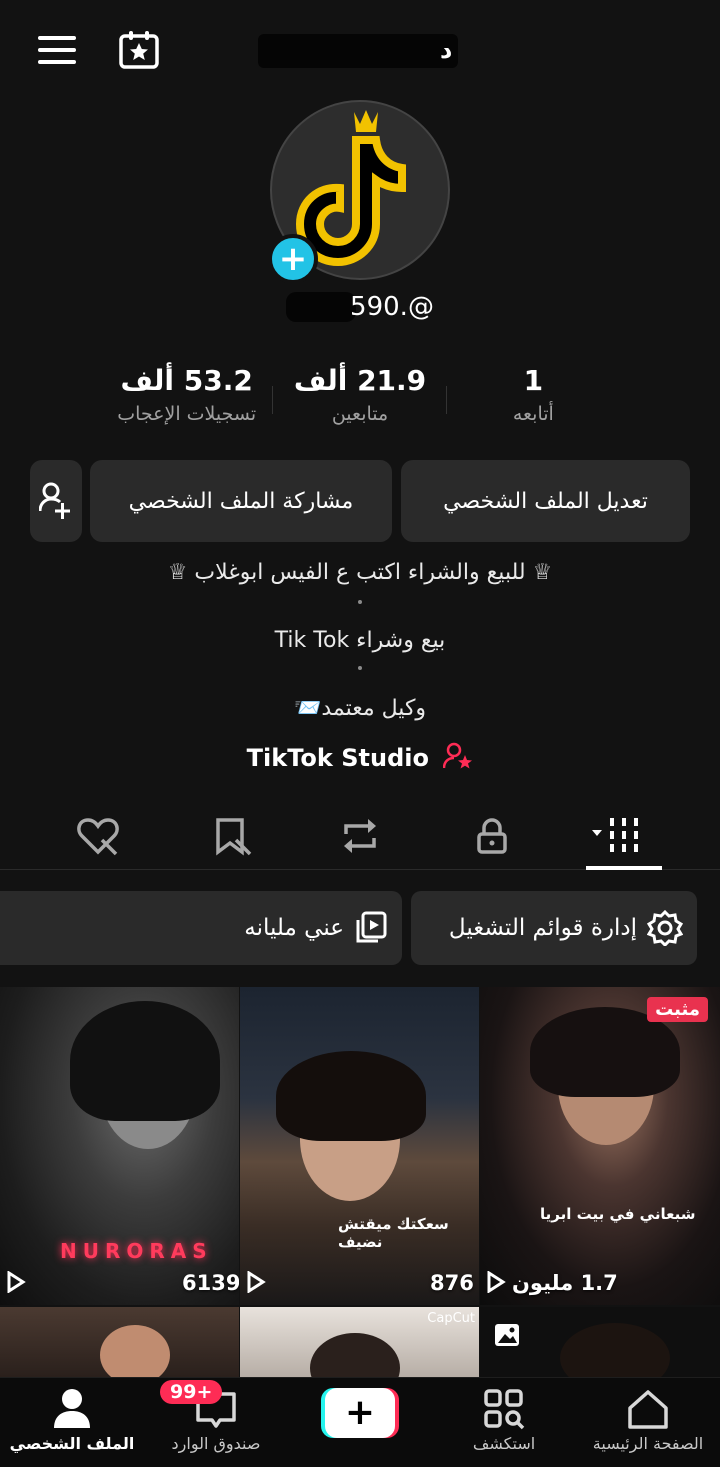  What do you see at coordinates (665, 928) in the screenshot?
I see `gear-icon` at bounding box center [665, 928].